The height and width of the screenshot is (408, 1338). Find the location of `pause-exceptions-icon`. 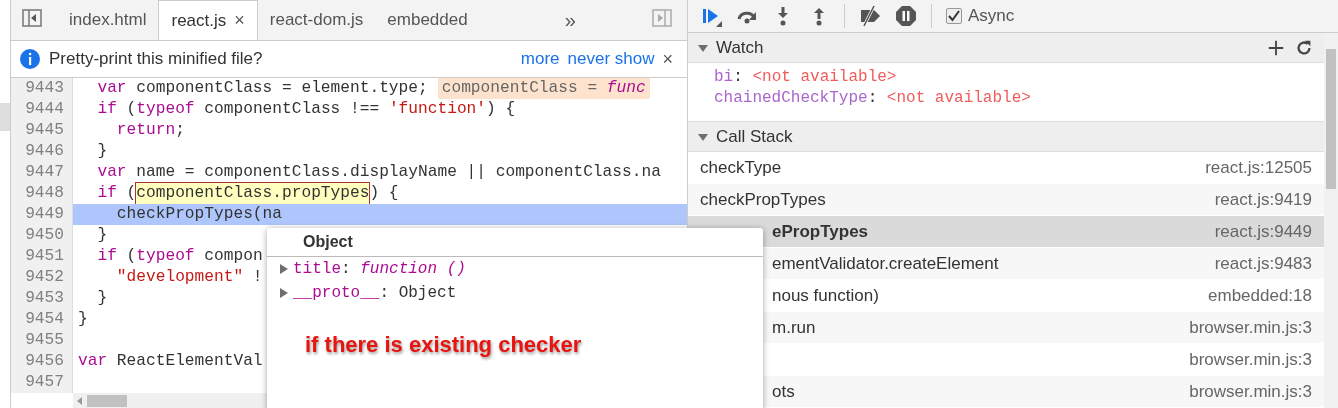

pause-exceptions-icon is located at coordinates (906, 16).